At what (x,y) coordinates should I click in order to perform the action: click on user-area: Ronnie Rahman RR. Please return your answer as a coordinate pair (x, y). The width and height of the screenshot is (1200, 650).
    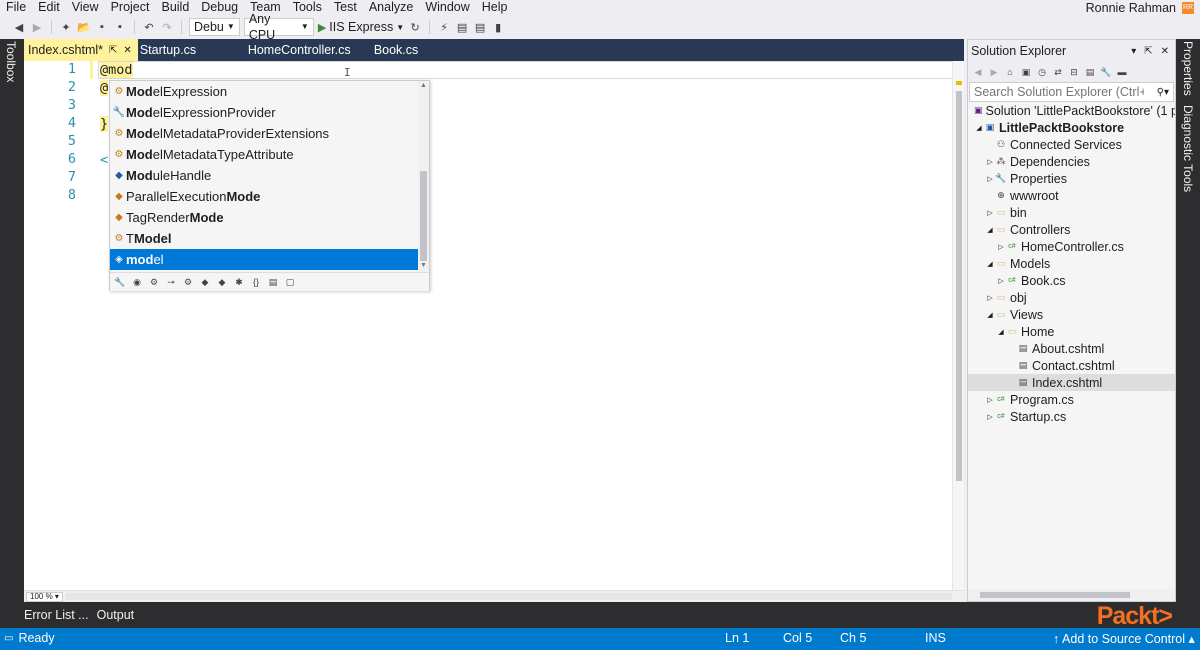
    Looking at the image, I should click on (1140, 7).